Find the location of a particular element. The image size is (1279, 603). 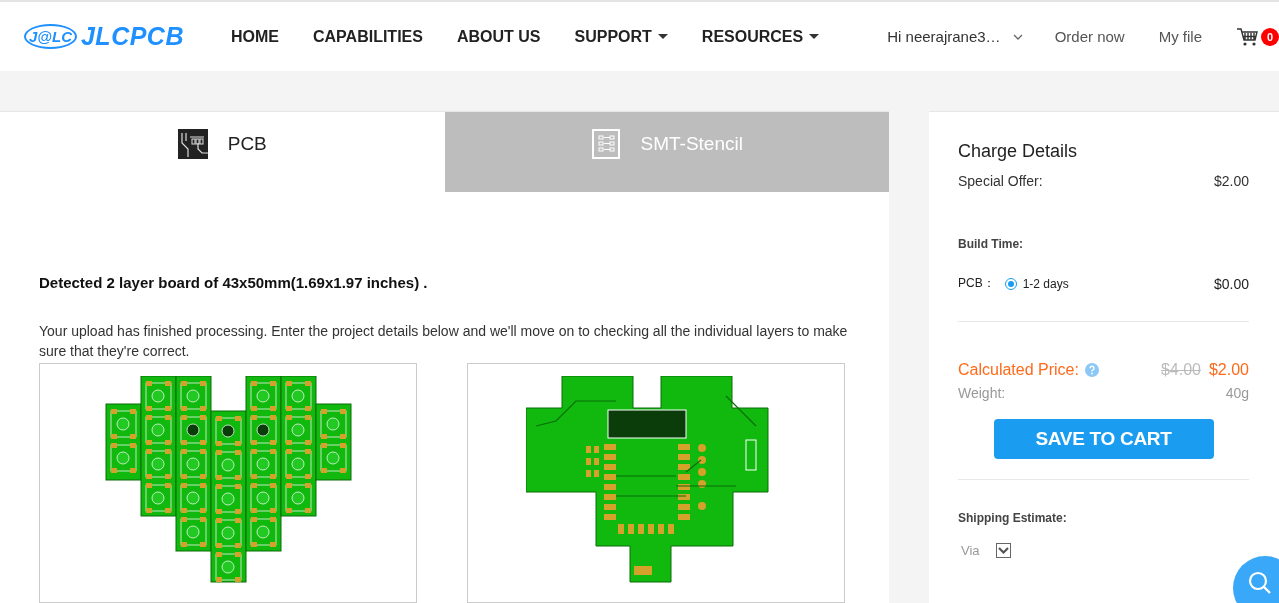

stencil-icon is located at coordinates (605, 144).